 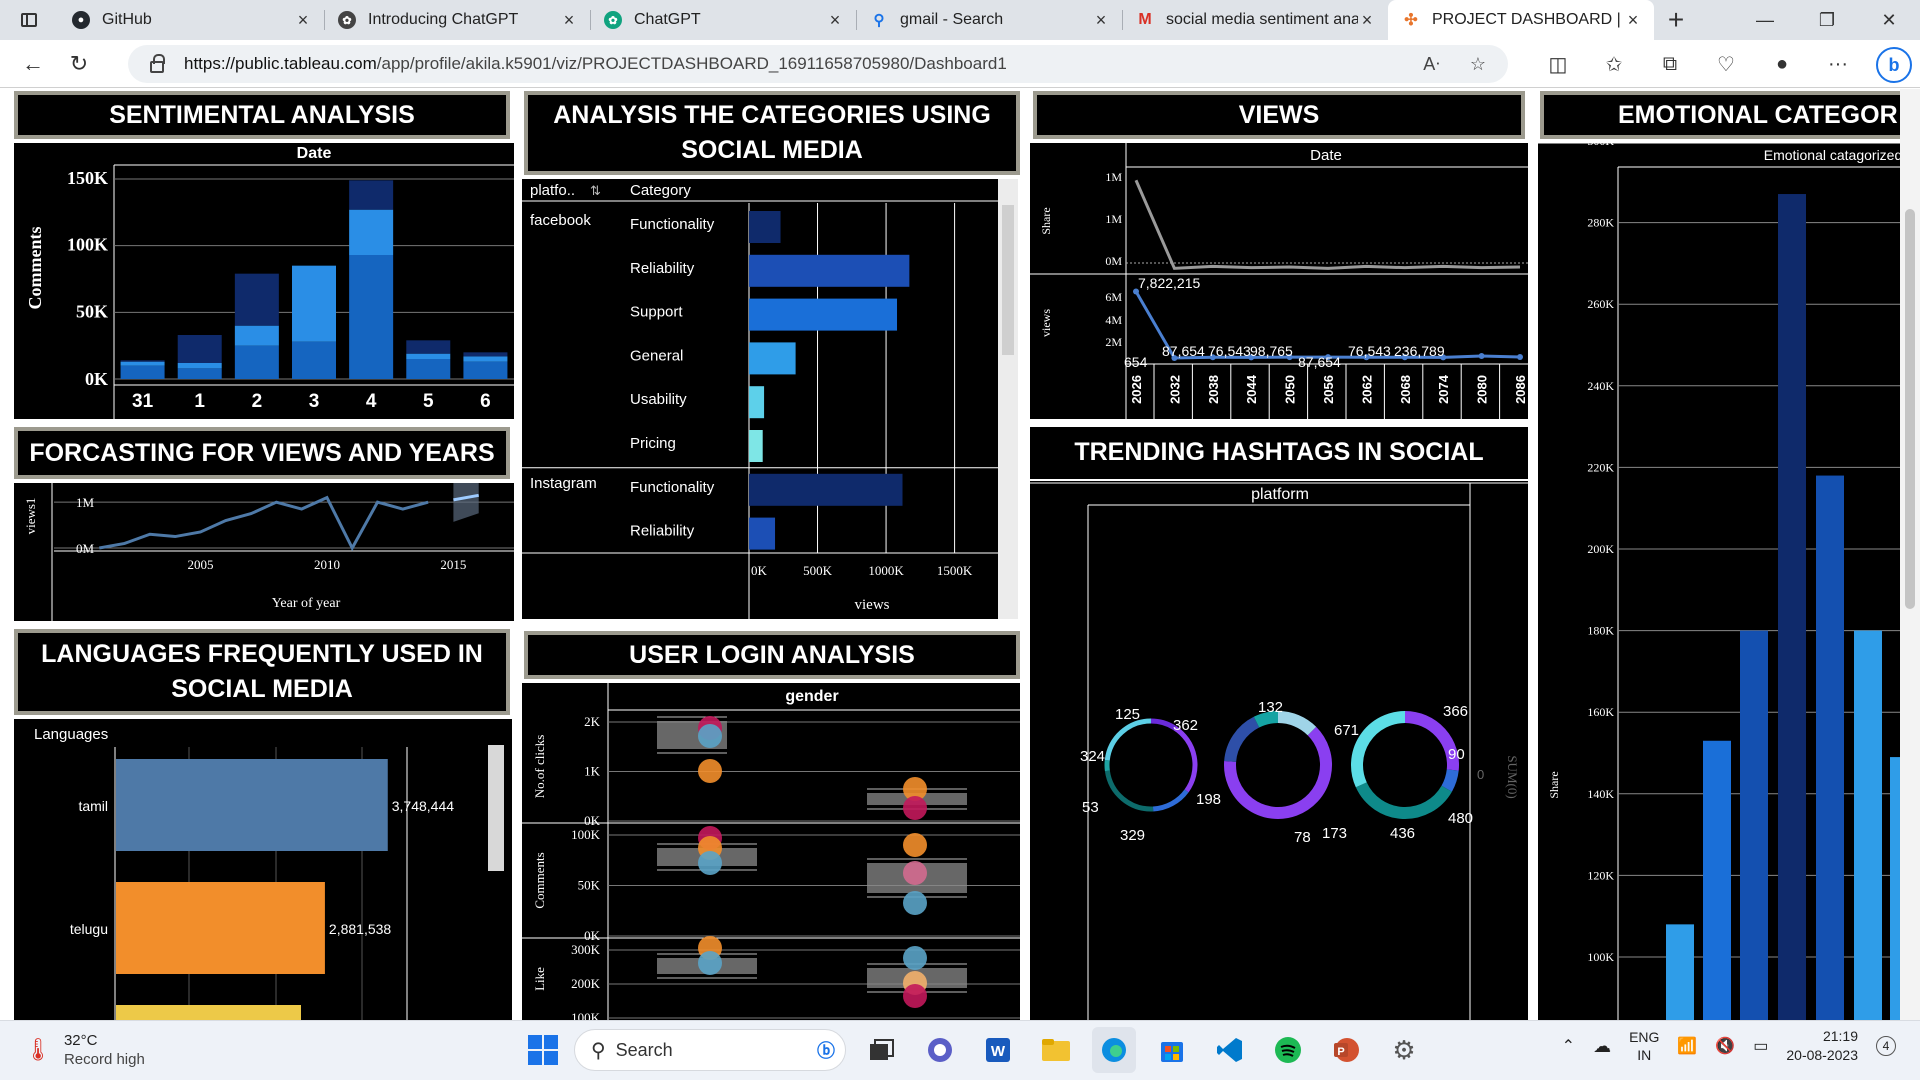 I want to click on github-icon: ●, so click(x=81, y=20).